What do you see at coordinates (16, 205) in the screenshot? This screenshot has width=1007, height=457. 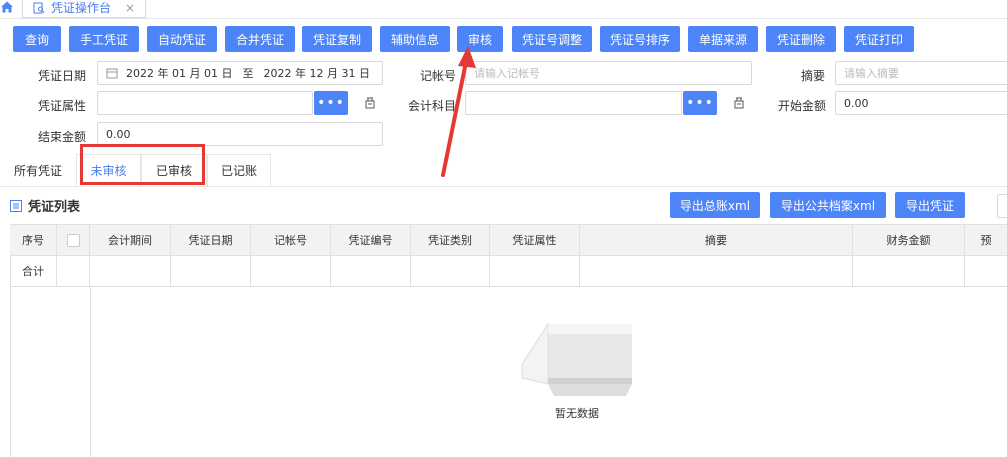 I see `list-icon` at bounding box center [16, 205].